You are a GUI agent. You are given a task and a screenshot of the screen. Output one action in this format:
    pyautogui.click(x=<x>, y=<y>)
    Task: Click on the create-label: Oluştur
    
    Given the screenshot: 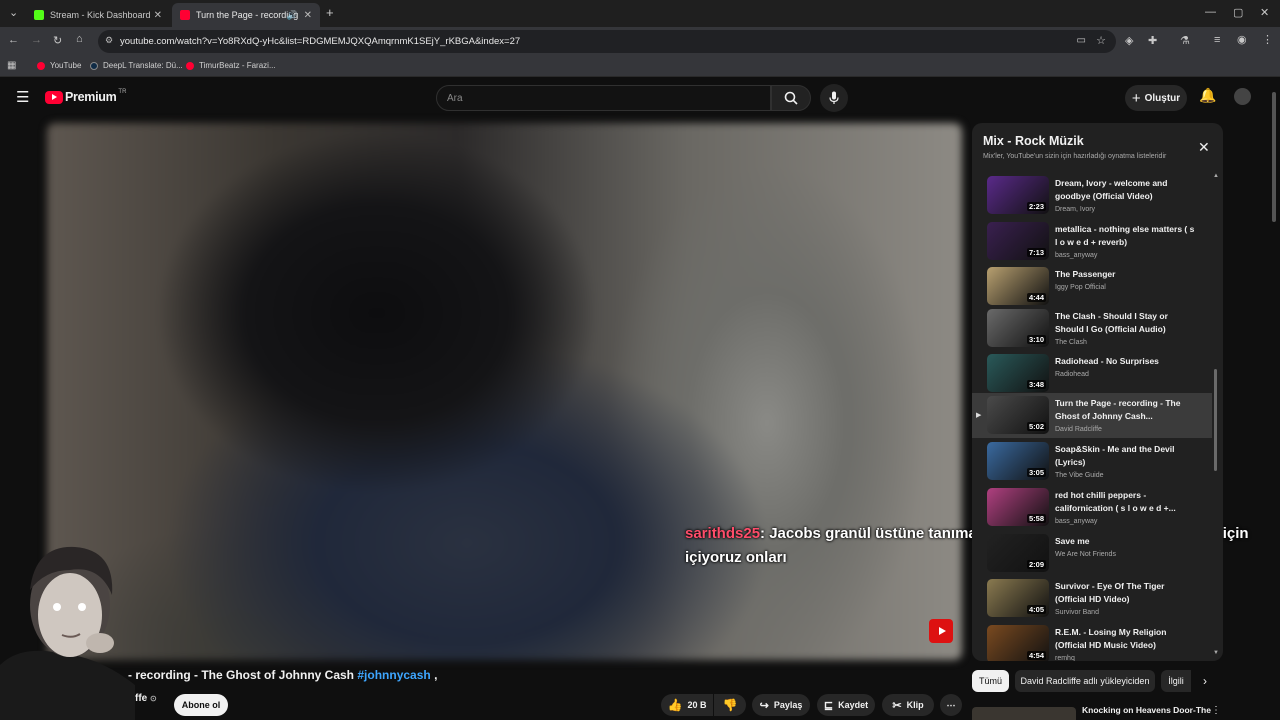 What is the action you would take?
    pyautogui.click(x=1162, y=98)
    